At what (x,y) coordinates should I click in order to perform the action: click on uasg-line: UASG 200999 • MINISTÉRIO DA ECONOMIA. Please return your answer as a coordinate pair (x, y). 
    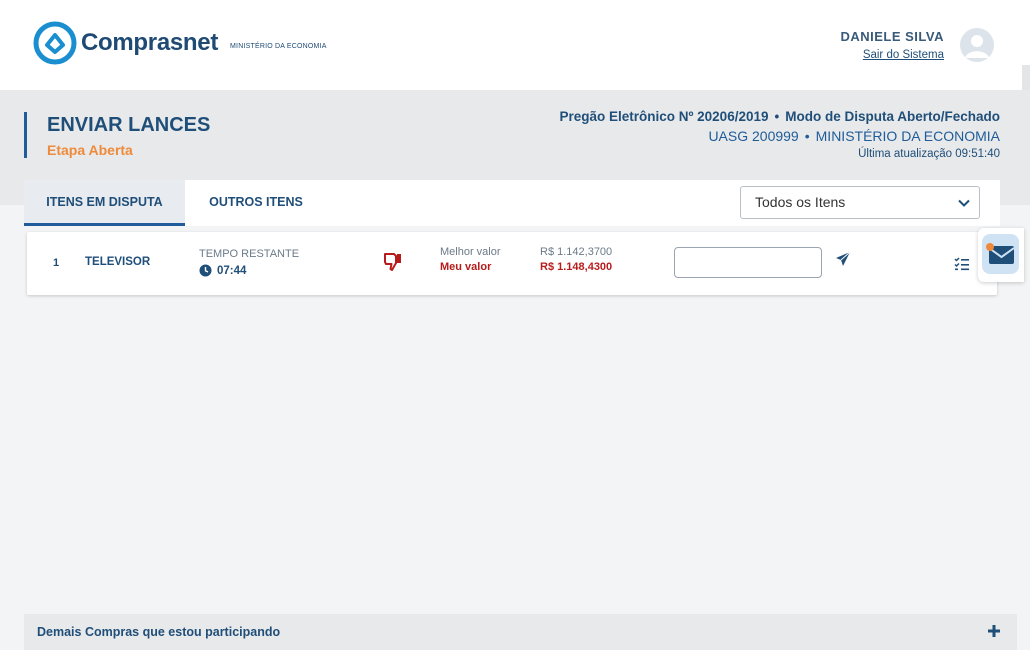
    Looking at the image, I should click on (779, 136).